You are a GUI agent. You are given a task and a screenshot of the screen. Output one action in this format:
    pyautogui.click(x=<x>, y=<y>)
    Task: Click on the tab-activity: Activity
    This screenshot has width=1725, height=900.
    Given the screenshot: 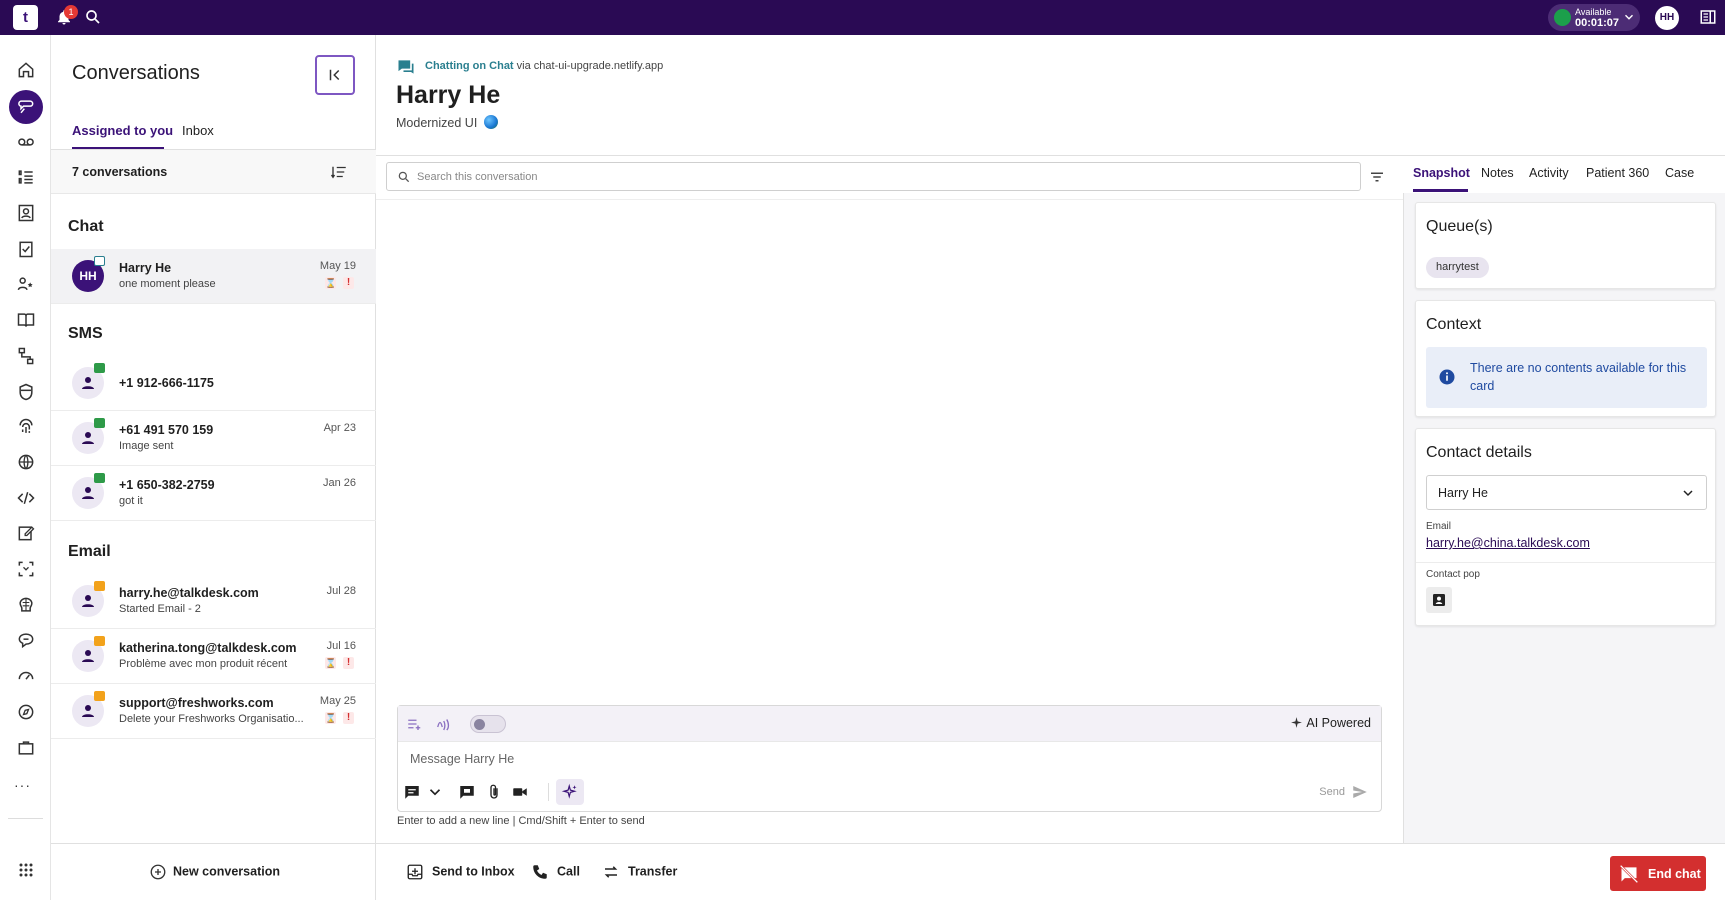 What is the action you would take?
    pyautogui.click(x=1549, y=173)
    